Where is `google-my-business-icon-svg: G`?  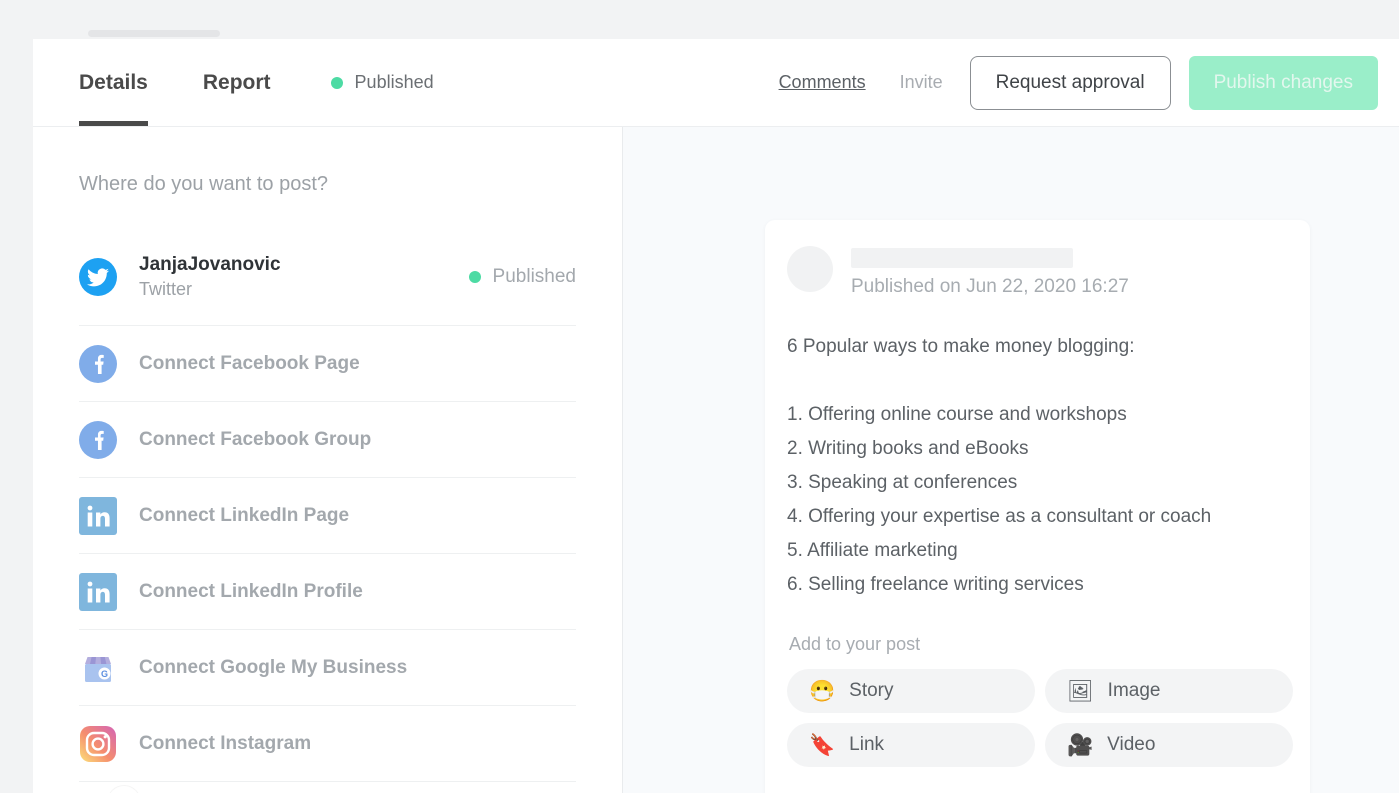
google-my-business-icon-svg: G is located at coordinates (98, 669).